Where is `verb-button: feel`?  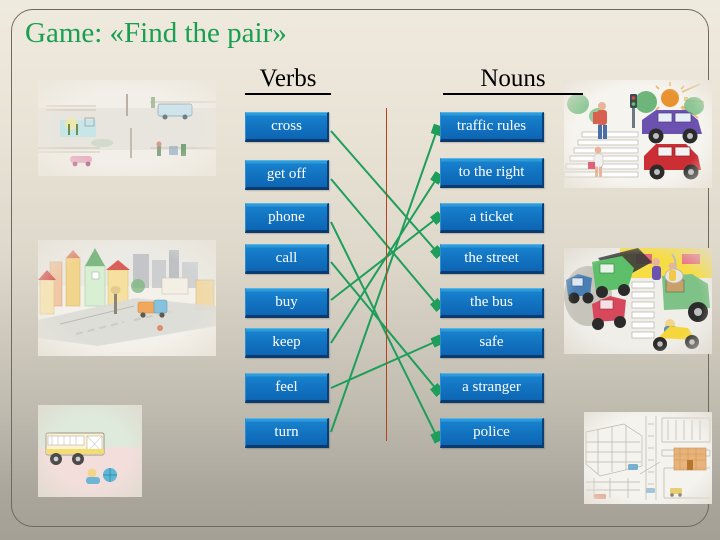
verb-button: feel is located at coordinates (287, 388).